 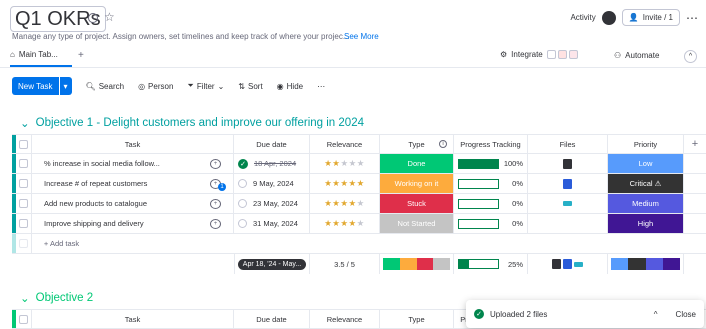 I want to click on sort-button: ⇅ Sort, so click(x=250, y=86).